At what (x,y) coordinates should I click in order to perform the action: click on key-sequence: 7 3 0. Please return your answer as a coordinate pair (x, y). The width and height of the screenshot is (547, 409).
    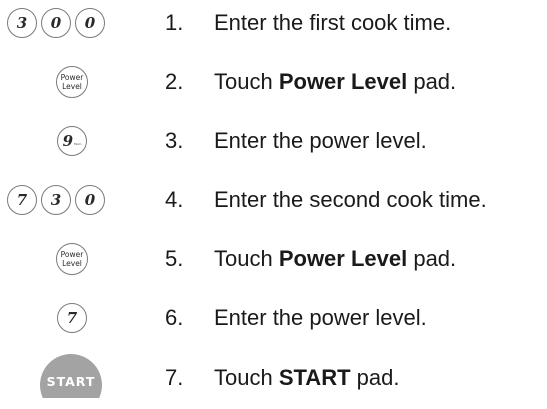
    Looking at the image, I should click on (56, 200).